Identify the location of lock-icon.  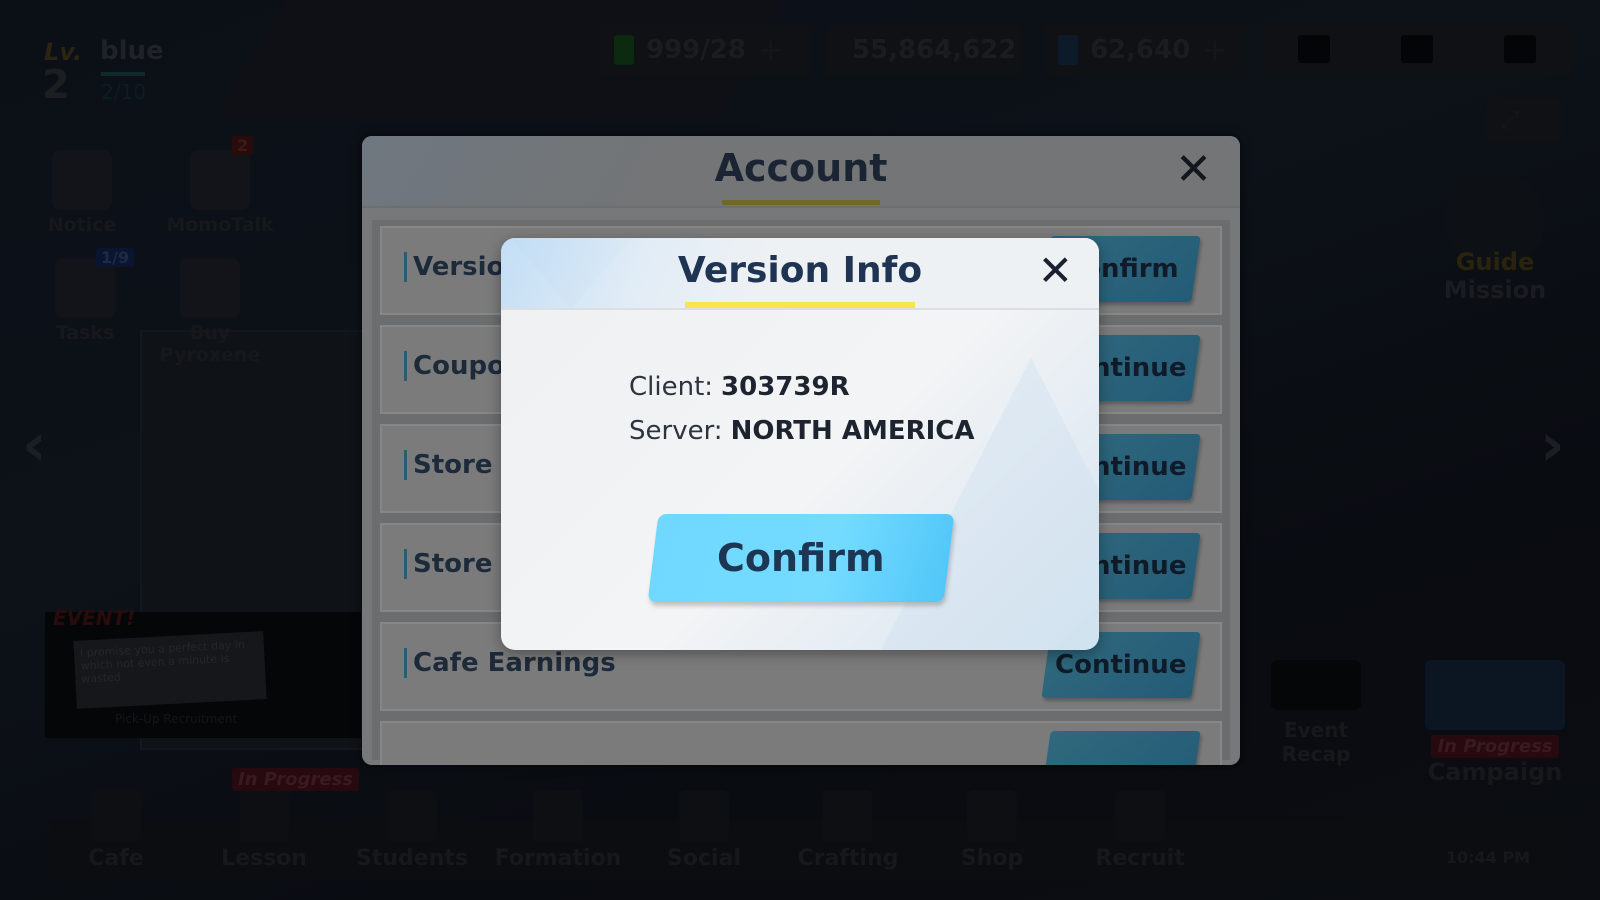
(1316, 685).